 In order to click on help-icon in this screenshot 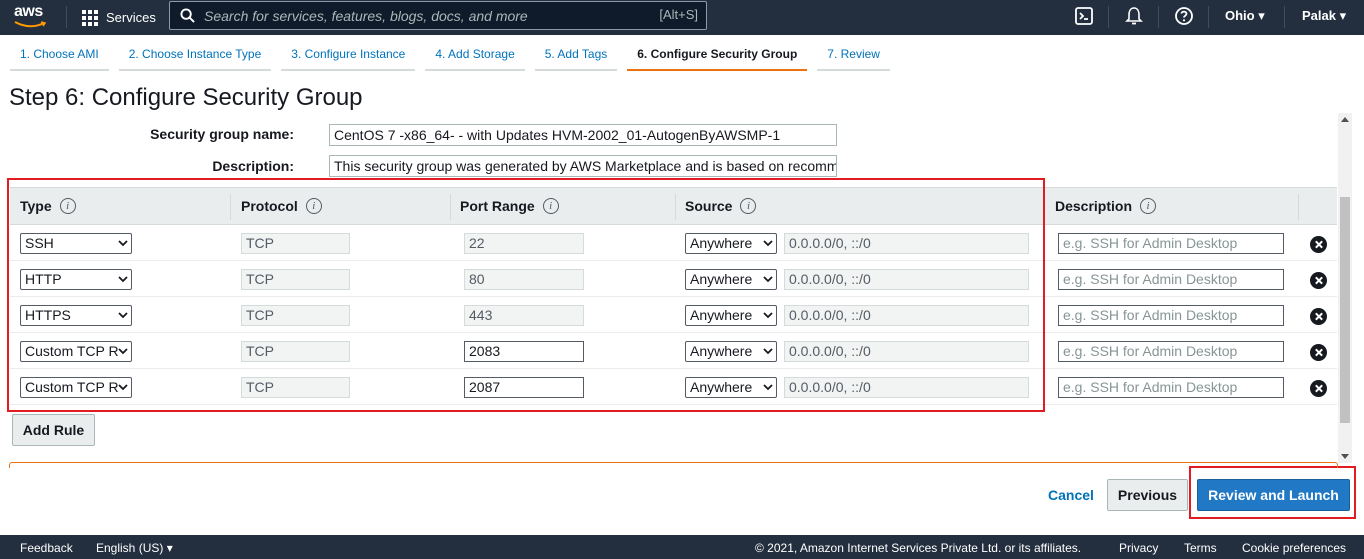, I will do `click(1184, 16)`.